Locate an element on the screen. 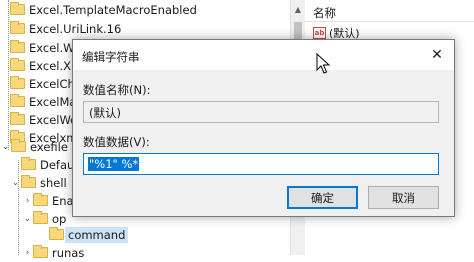 This screenshot has width=474, height=262. tree-item: ExcelMa is located at coordinates (43, 101).